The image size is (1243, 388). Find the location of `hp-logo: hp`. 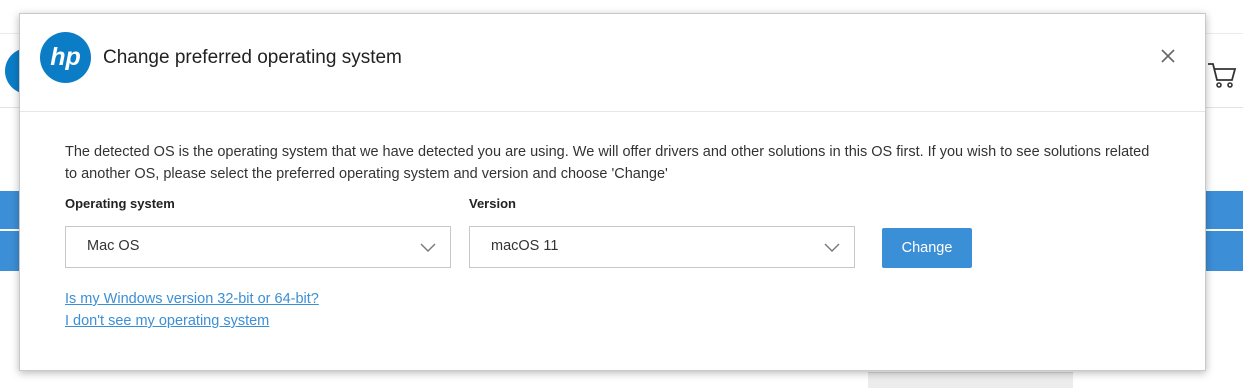

hp-logo: hp is located at coordinates (65, 57).